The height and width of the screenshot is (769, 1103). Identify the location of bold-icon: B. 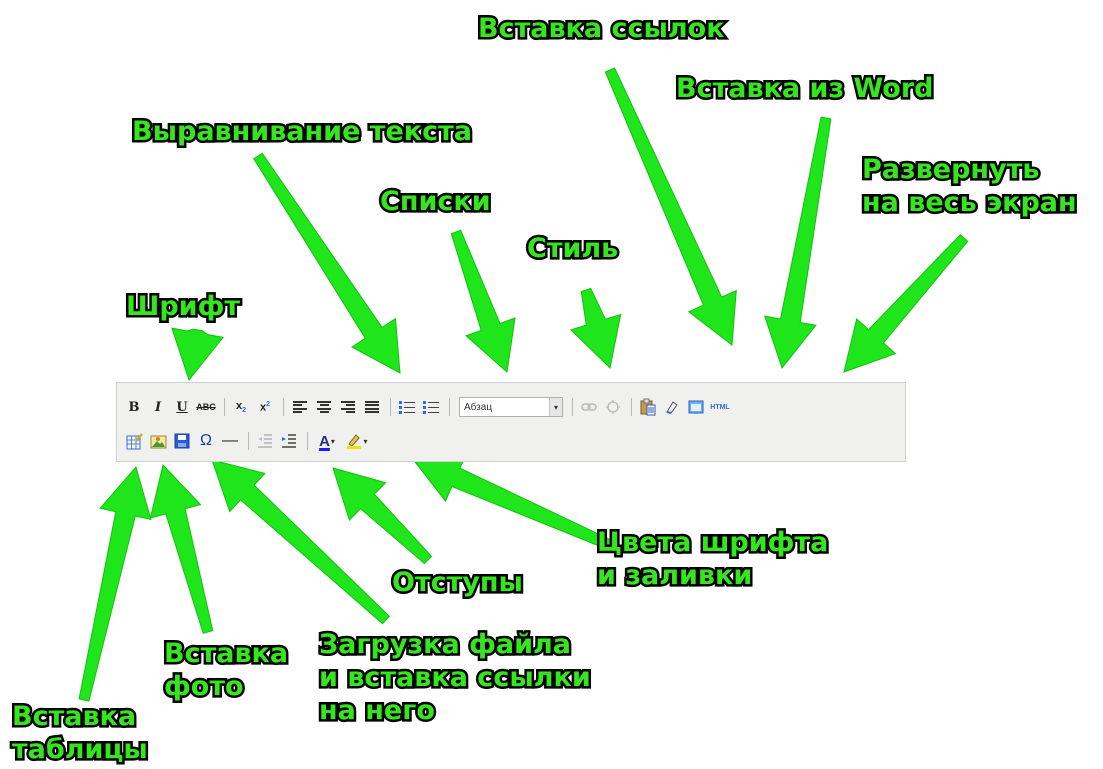
(134, 407).